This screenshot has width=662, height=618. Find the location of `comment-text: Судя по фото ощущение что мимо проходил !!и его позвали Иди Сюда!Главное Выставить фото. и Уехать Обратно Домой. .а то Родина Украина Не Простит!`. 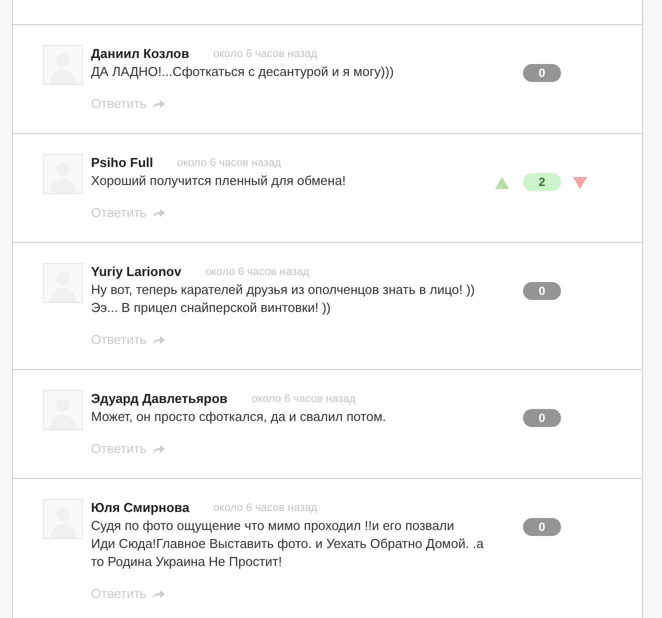

comment-text: Судя по фото ощущение что мимо проходил !!и его позвали Иди Сюда!Главное Выставить фото. и Уехать Обратно Домой. .а то Родина Украина Не Простит! is located at coordinates (288, 544).